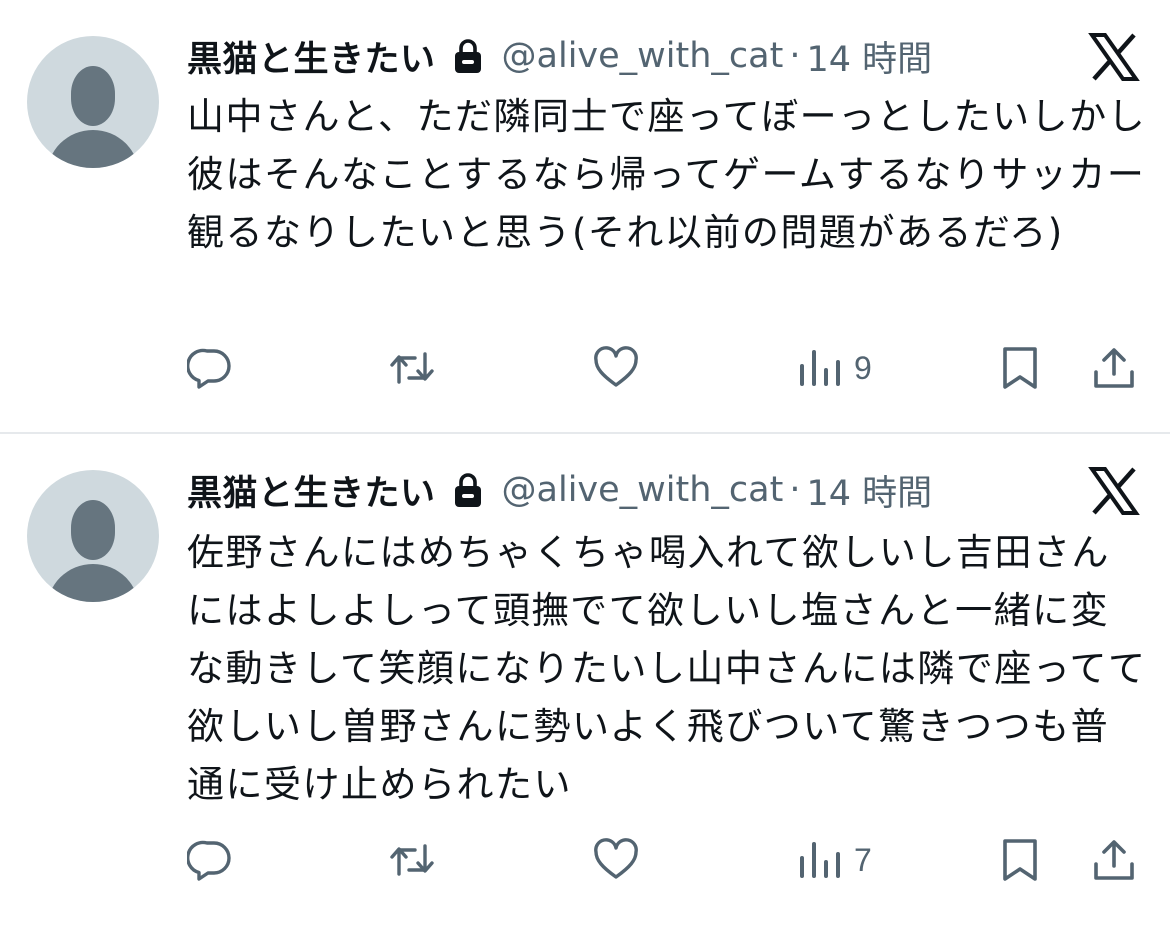  Describe the element at coordinates (863, 367) in the screenshot. I see `views-count: 9` at that location.